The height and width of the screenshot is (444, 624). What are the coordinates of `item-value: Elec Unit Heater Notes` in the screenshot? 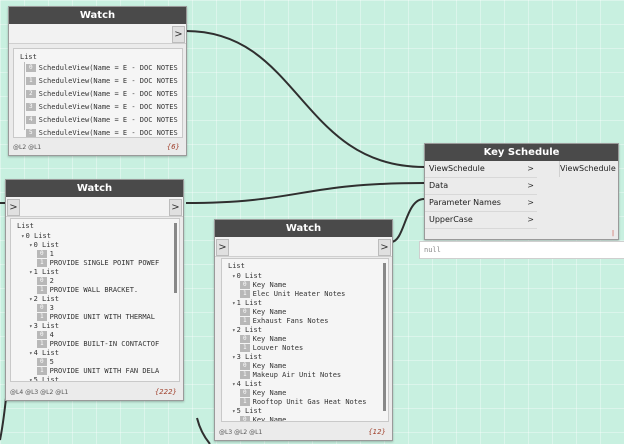 It's located at (299, 294).